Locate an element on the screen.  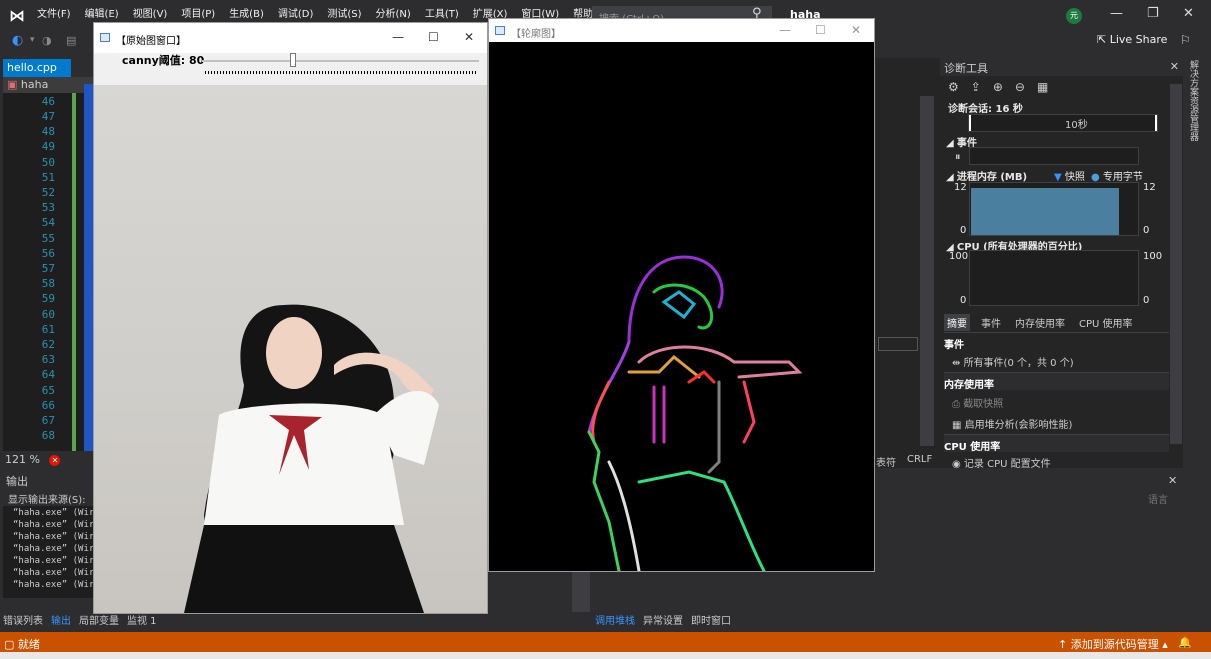
original-window-titlebar: 【原始图窗口】 — ☐ ✕ is located at coordinates (290, 38).